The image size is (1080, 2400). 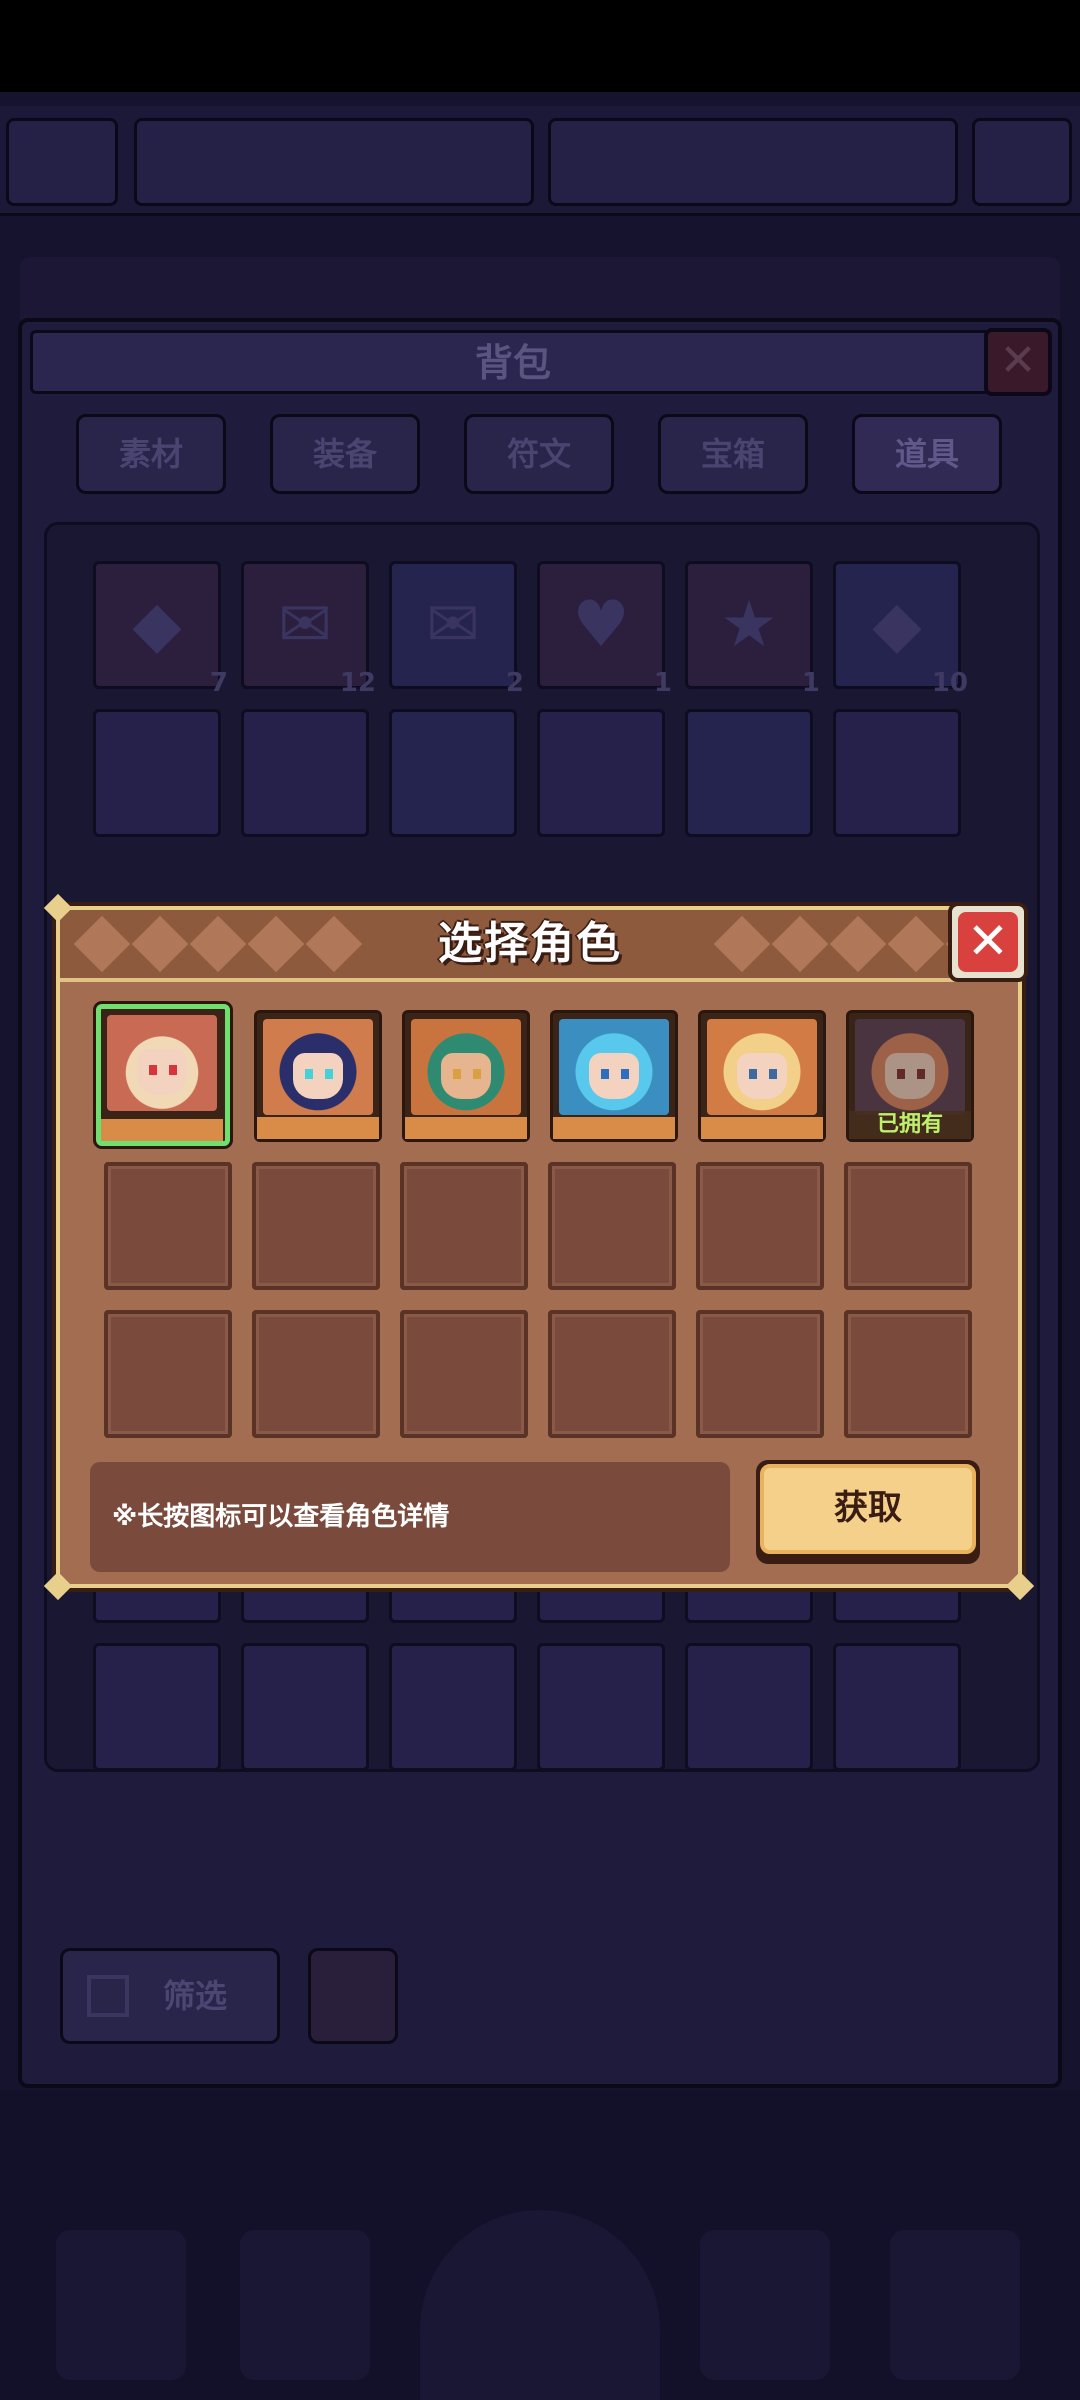 What do you see at coordinates (949, 683) in the screenshot?
I see `item-count: 10` at bounding box center [949, 683].